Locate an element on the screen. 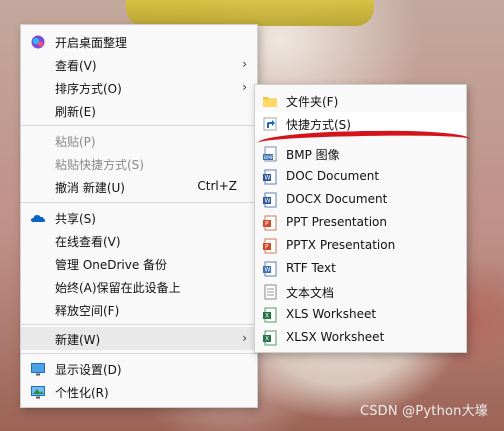 The image size is (504, 431). submenu-item-docx: W DOCX Document is located at coordinates (360, 199).